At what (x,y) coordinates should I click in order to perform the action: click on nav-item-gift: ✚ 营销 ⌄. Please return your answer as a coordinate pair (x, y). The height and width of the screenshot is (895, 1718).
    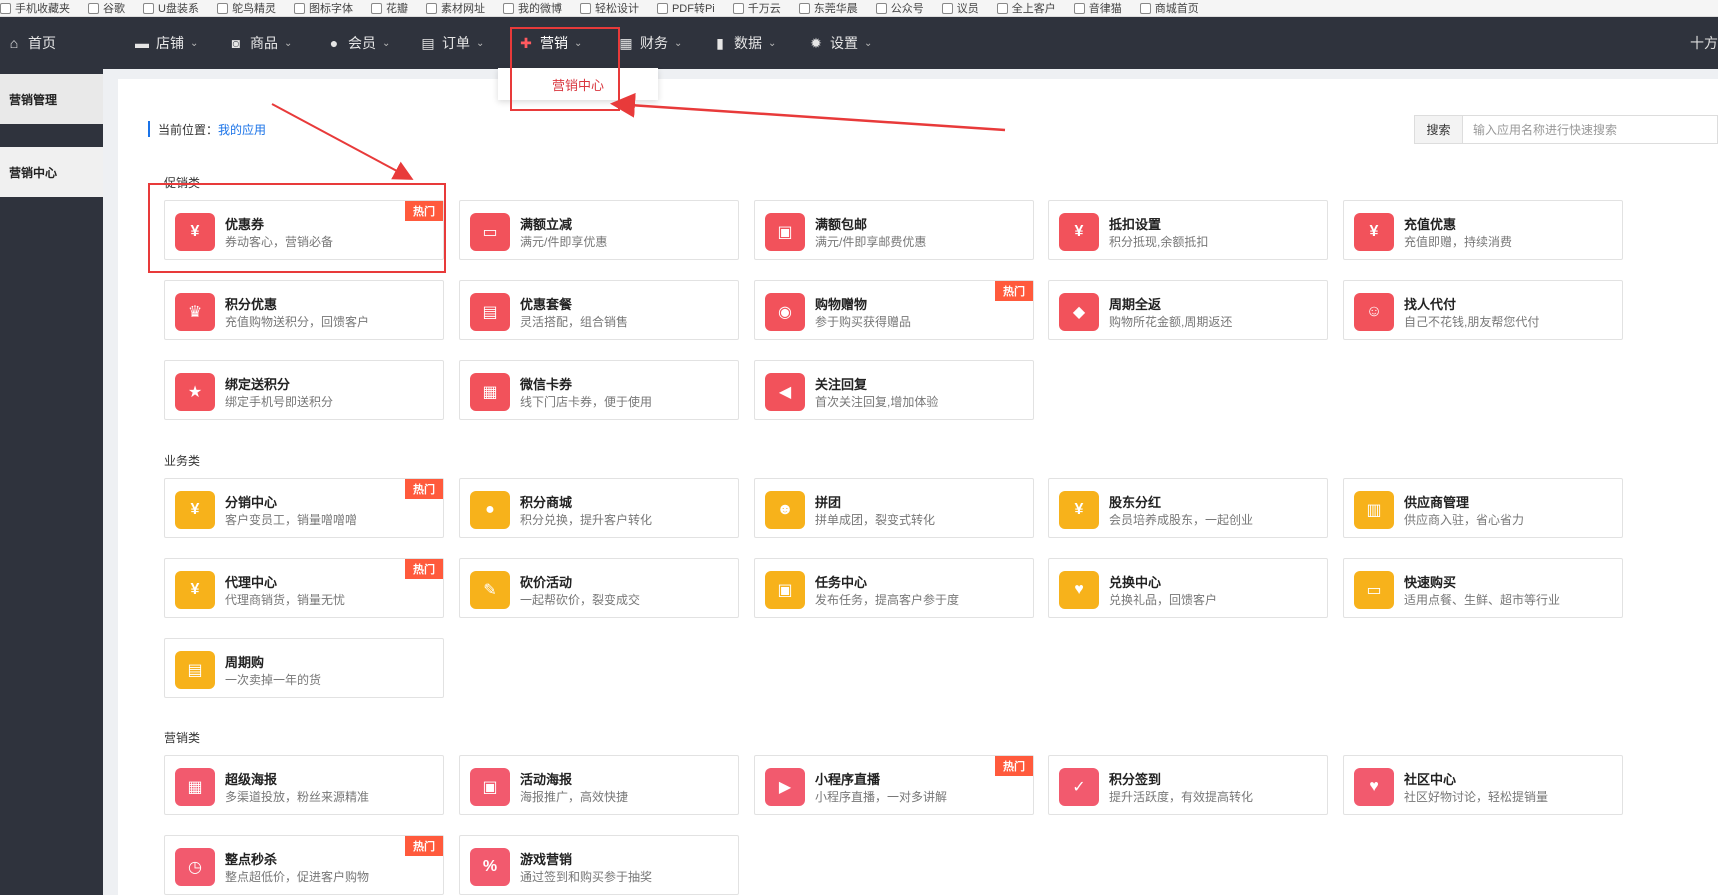
    Looking at the image, I should click on (550, 43).